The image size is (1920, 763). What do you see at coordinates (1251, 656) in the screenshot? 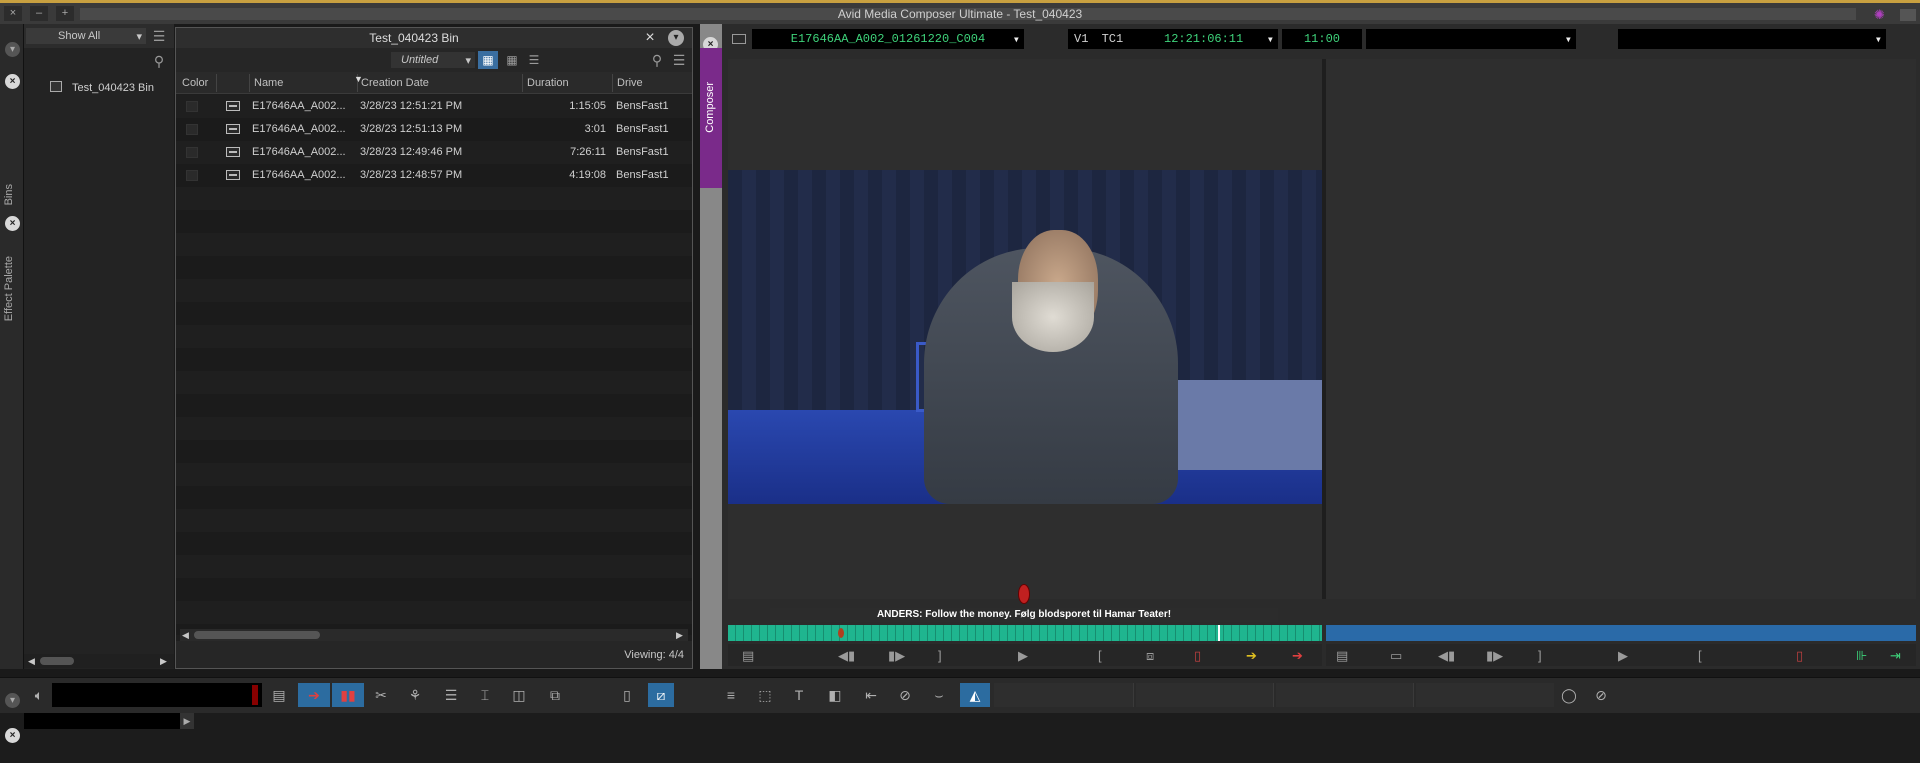
I see `splice-in-icon: ➔` at bounding box center [1251, 656].